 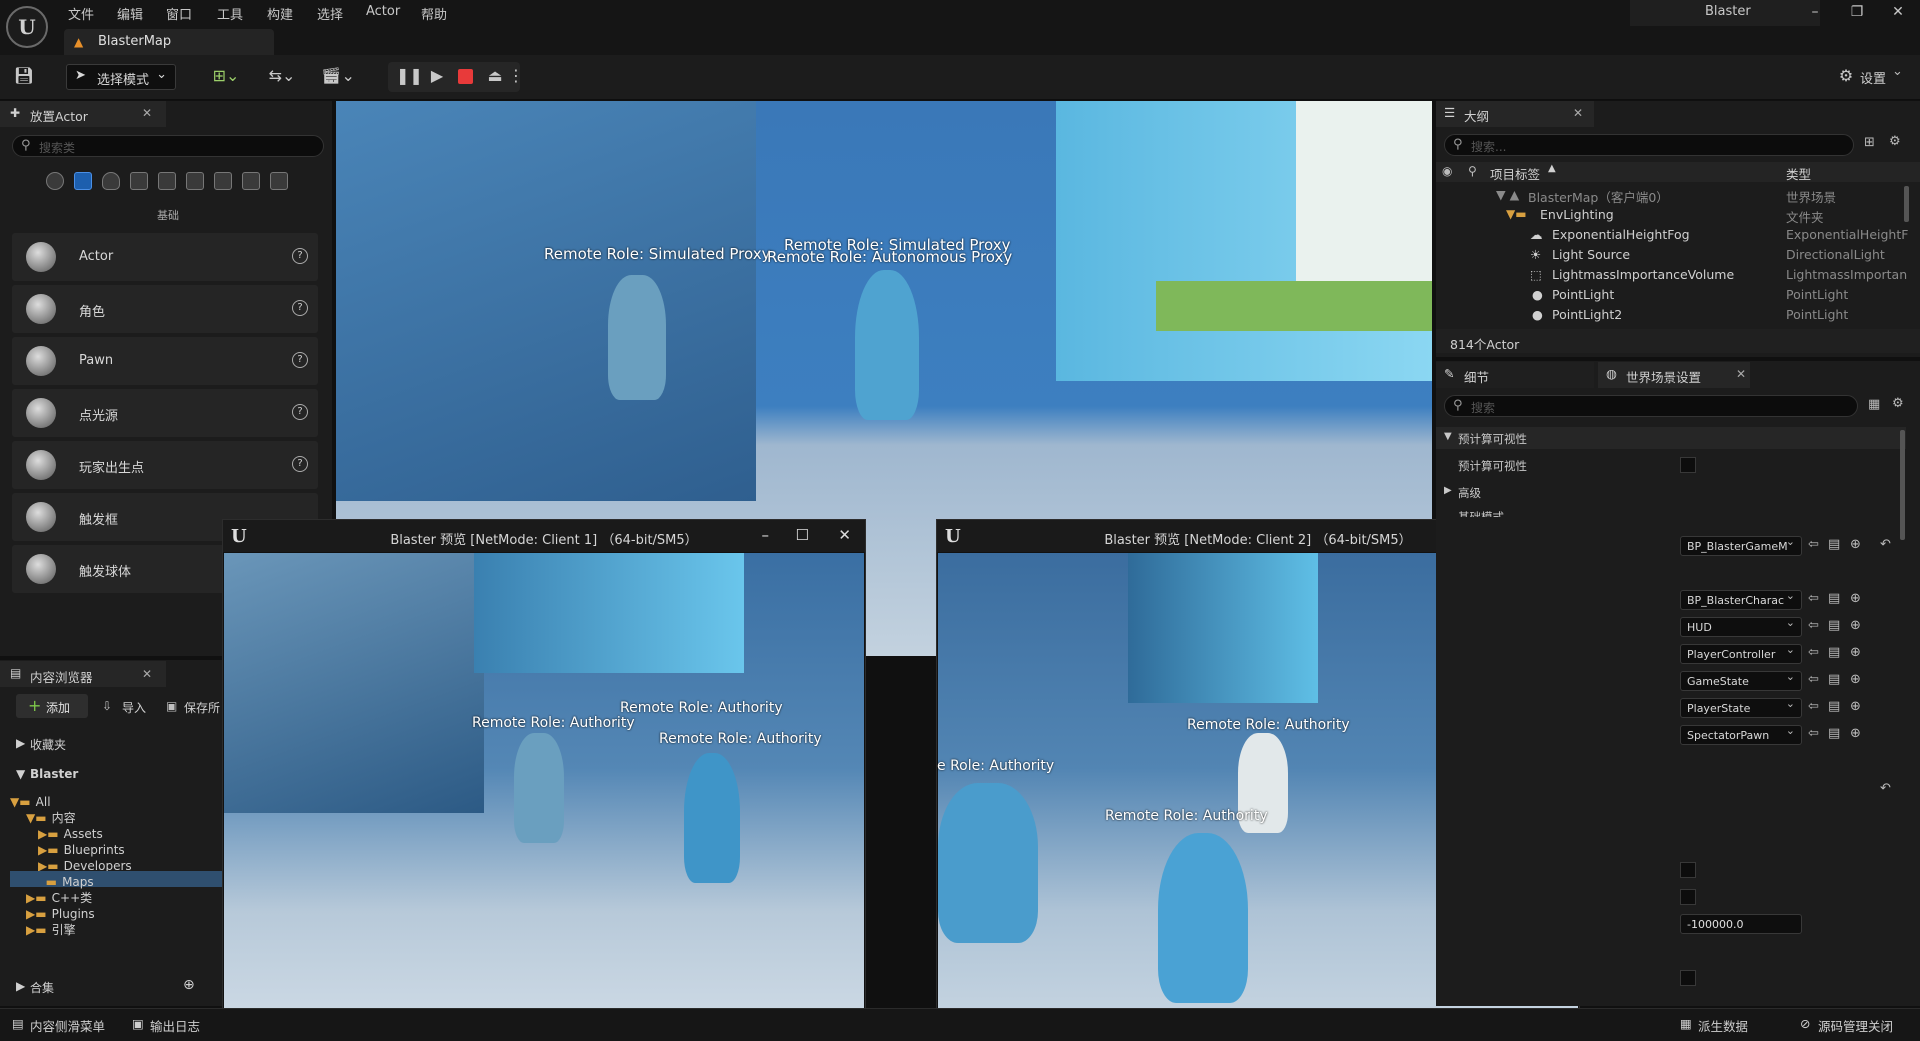 I want to click on save-all-button: 保存所, so click(x=202, y=707).